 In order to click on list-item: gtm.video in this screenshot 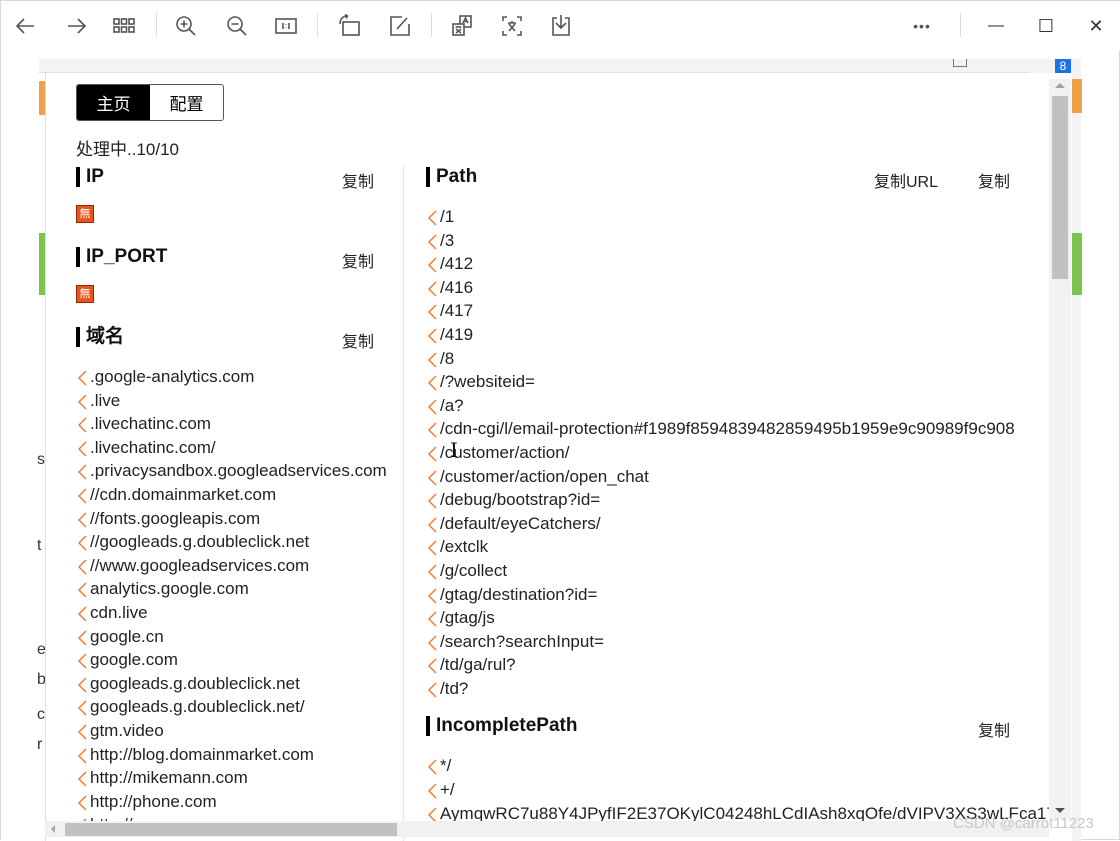, I will do `click(226, 731)`.